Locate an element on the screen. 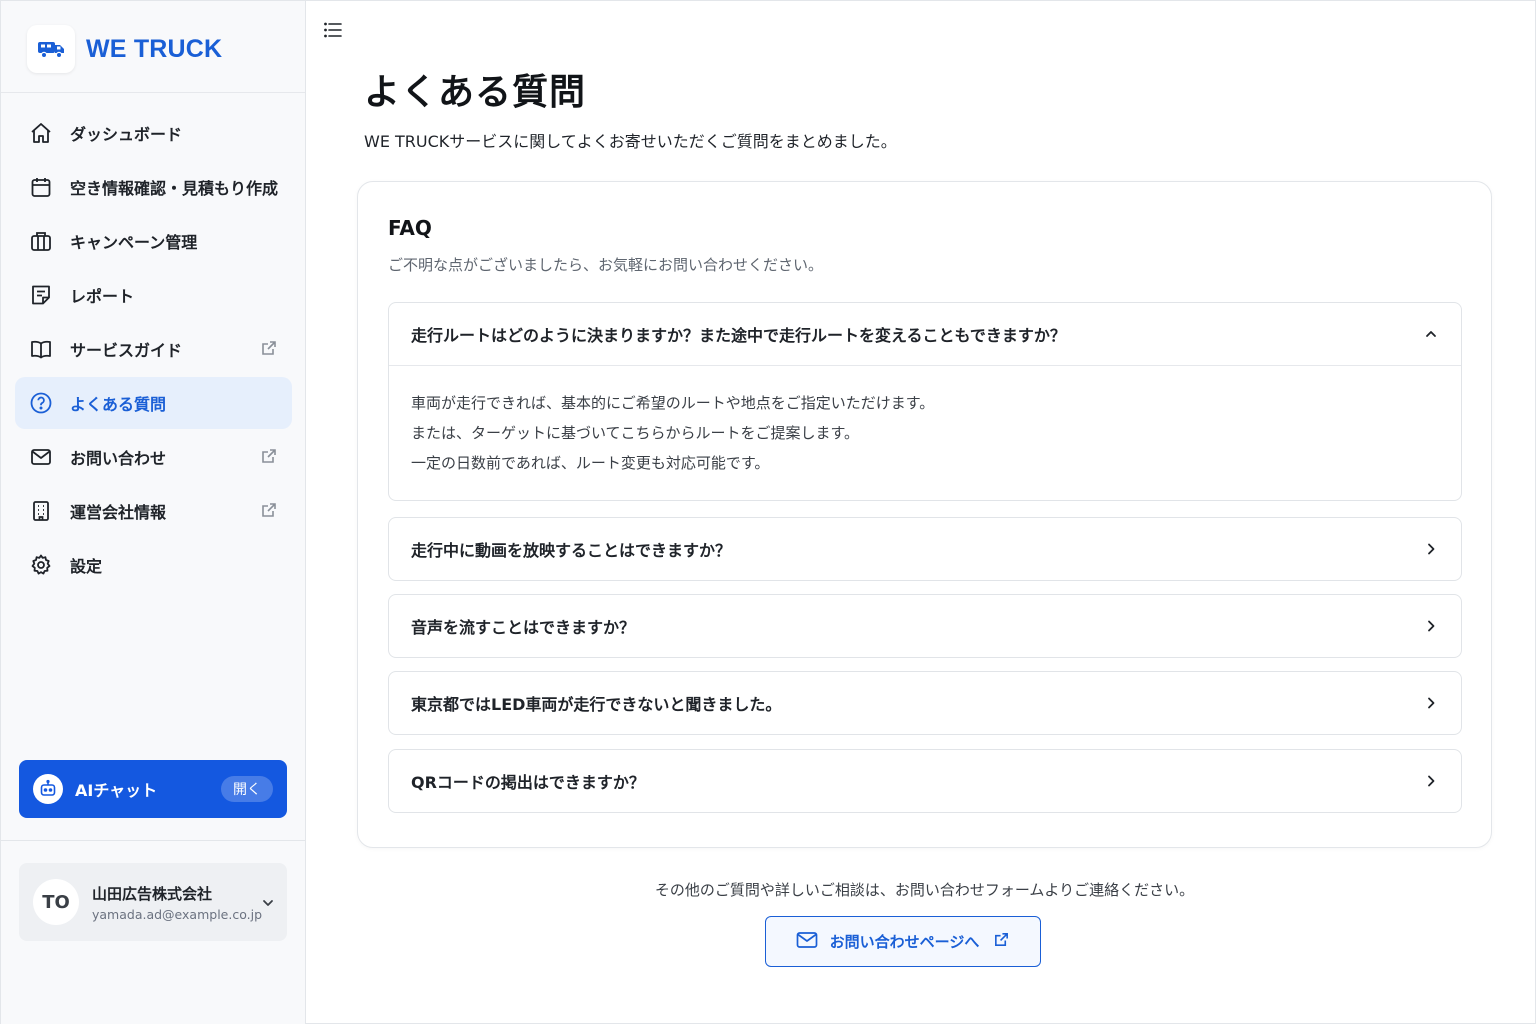  sidebar-item-faq: よくある質問 is located at coordinates (153, 403).